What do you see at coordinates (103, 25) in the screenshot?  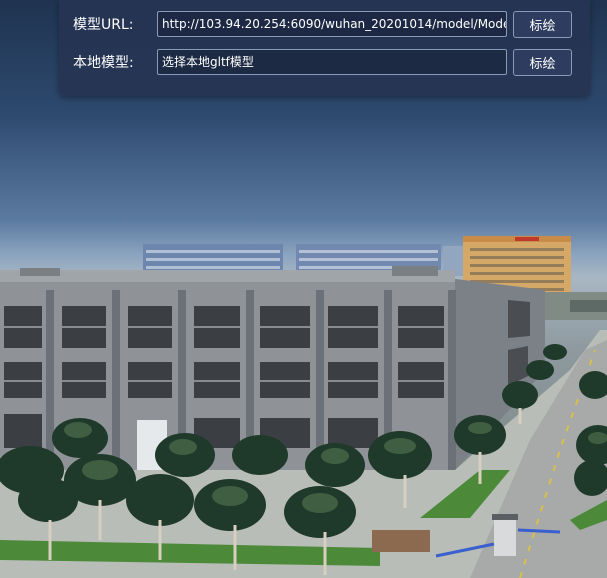 I see `model-url-label: 模型URL:` at bounding box center [103, 25].